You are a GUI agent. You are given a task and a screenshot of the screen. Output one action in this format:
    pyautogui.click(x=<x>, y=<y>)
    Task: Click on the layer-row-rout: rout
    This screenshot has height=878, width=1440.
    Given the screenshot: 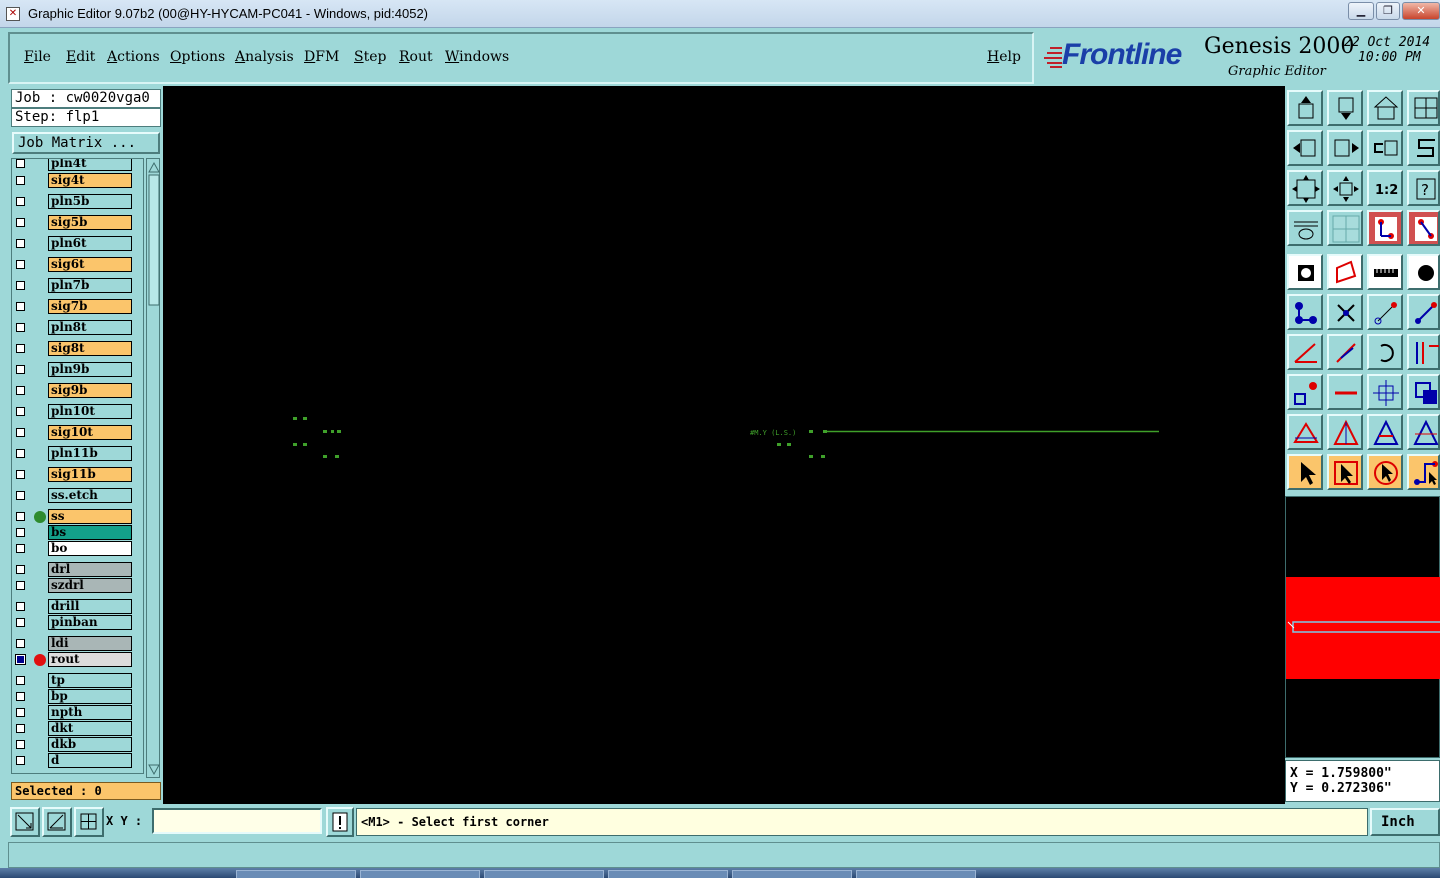 What is the action you would take?
    pyautogui.click(x=77, y=660)
    